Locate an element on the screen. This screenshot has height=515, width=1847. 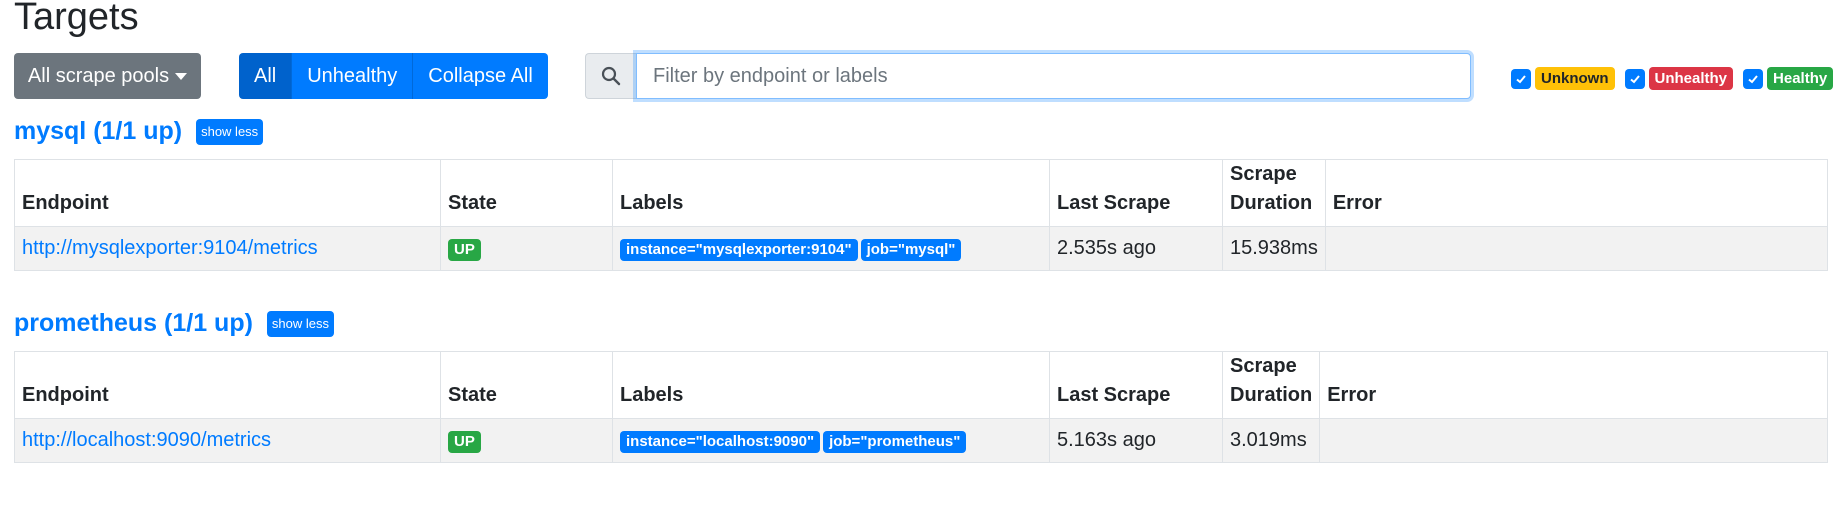
filter-all-button: All is located at coordinates (265, 76).